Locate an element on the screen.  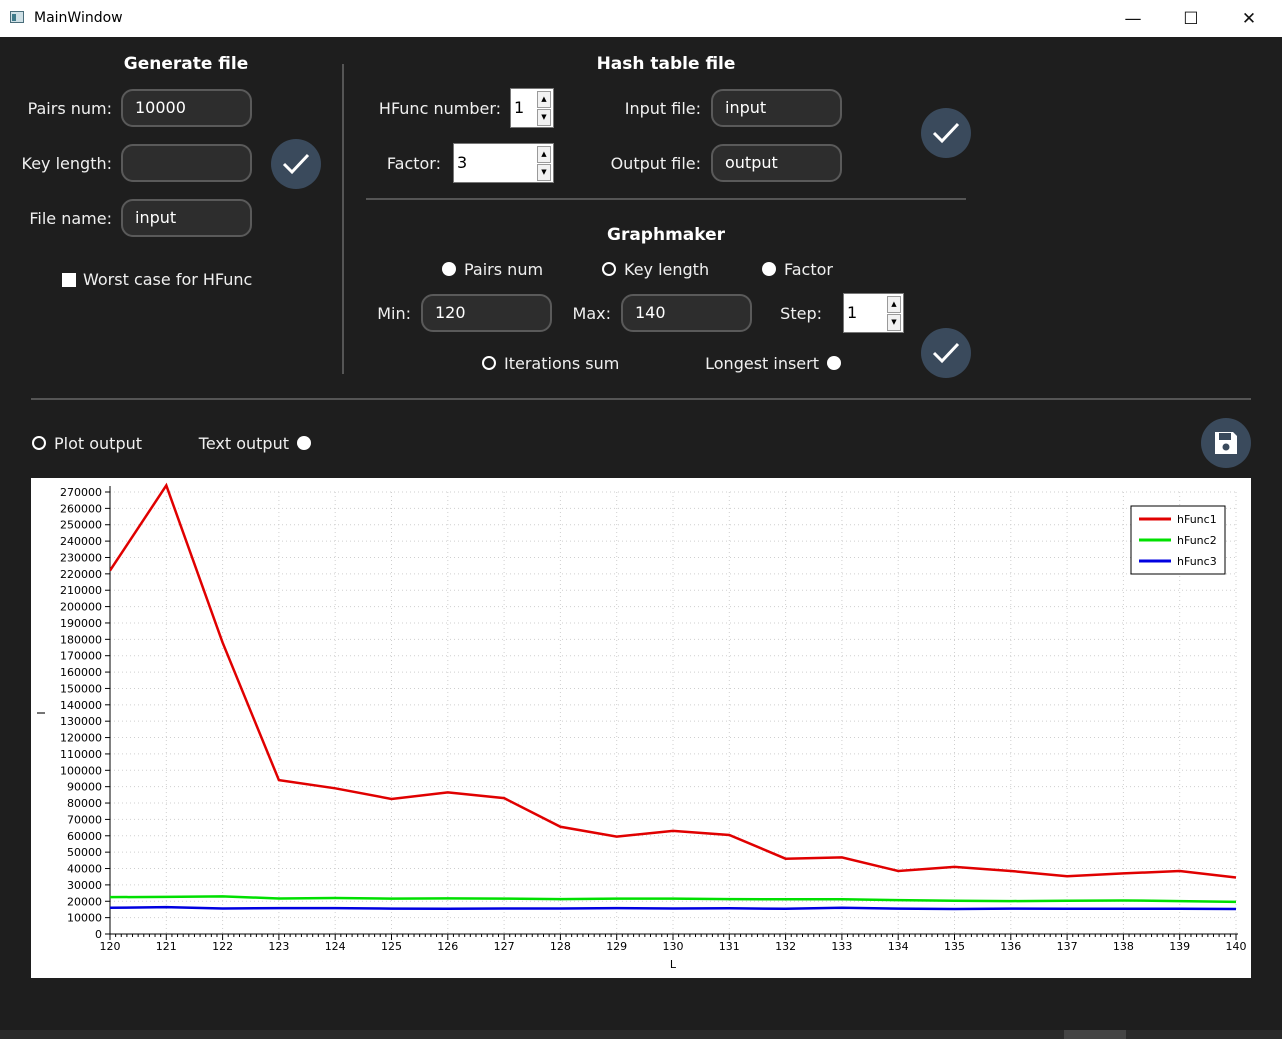
y-tick-label: 180000 is located at coordinates (81, 639).